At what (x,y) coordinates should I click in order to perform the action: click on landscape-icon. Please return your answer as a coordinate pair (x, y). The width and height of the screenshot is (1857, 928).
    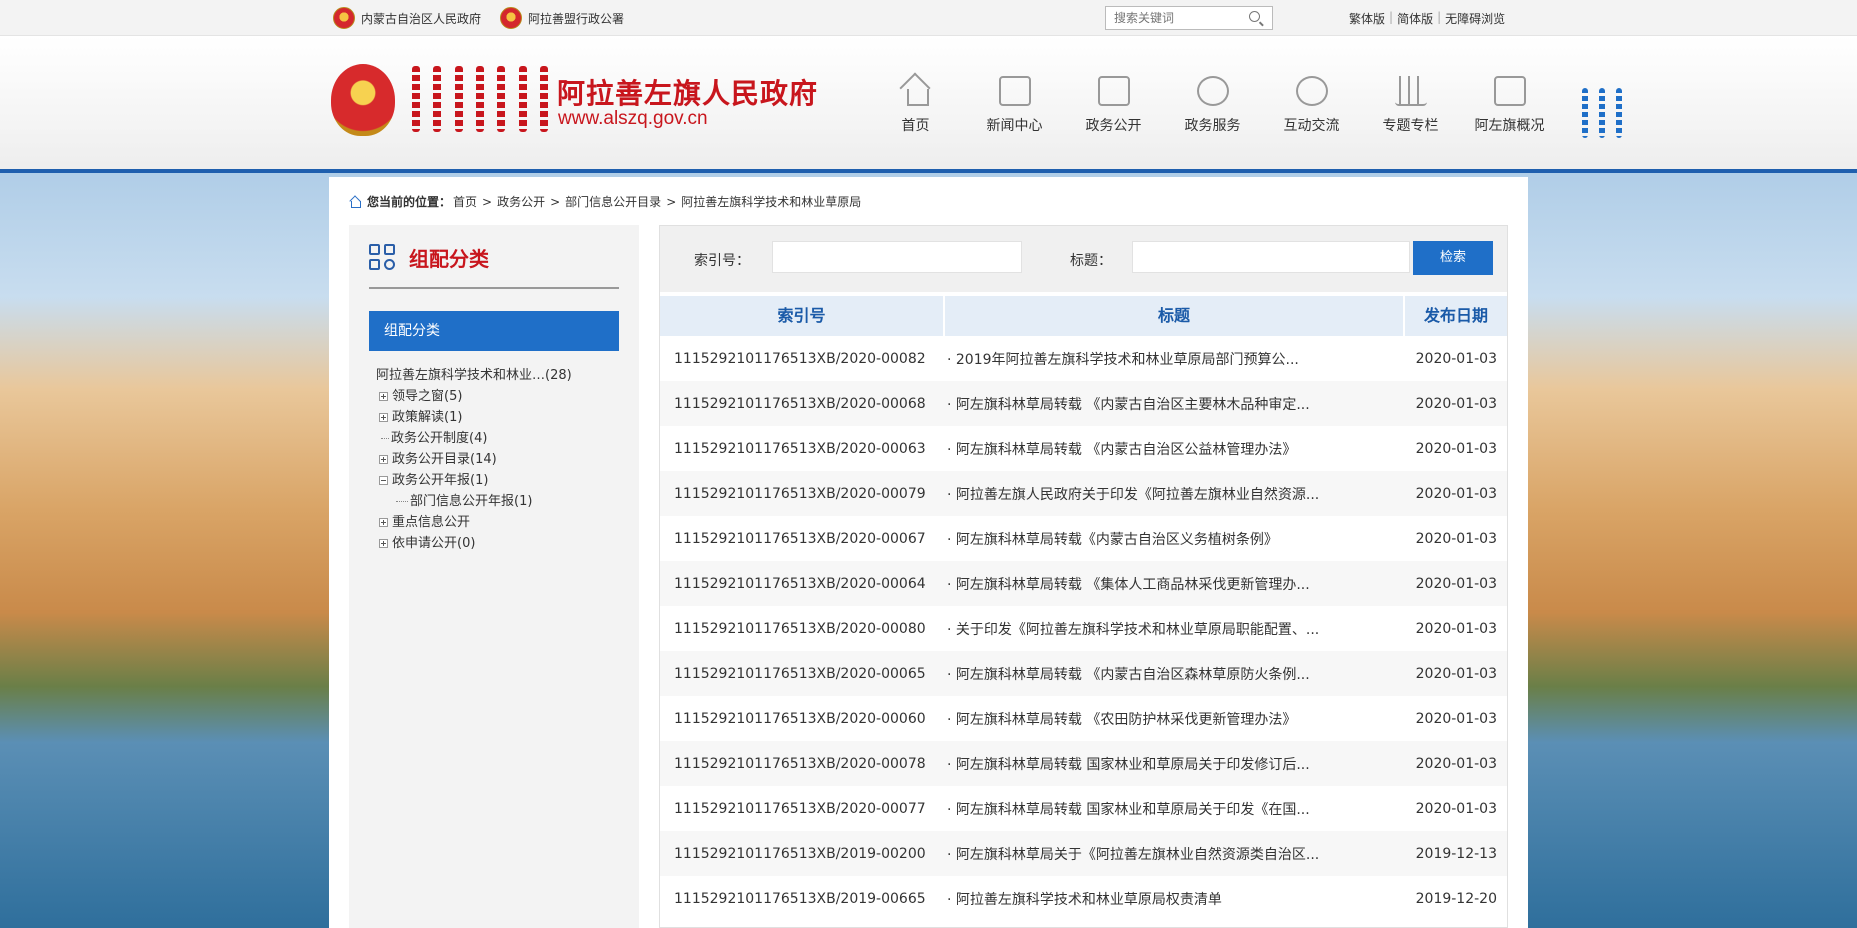
    Looking at the image, I should click on (1509, 91).